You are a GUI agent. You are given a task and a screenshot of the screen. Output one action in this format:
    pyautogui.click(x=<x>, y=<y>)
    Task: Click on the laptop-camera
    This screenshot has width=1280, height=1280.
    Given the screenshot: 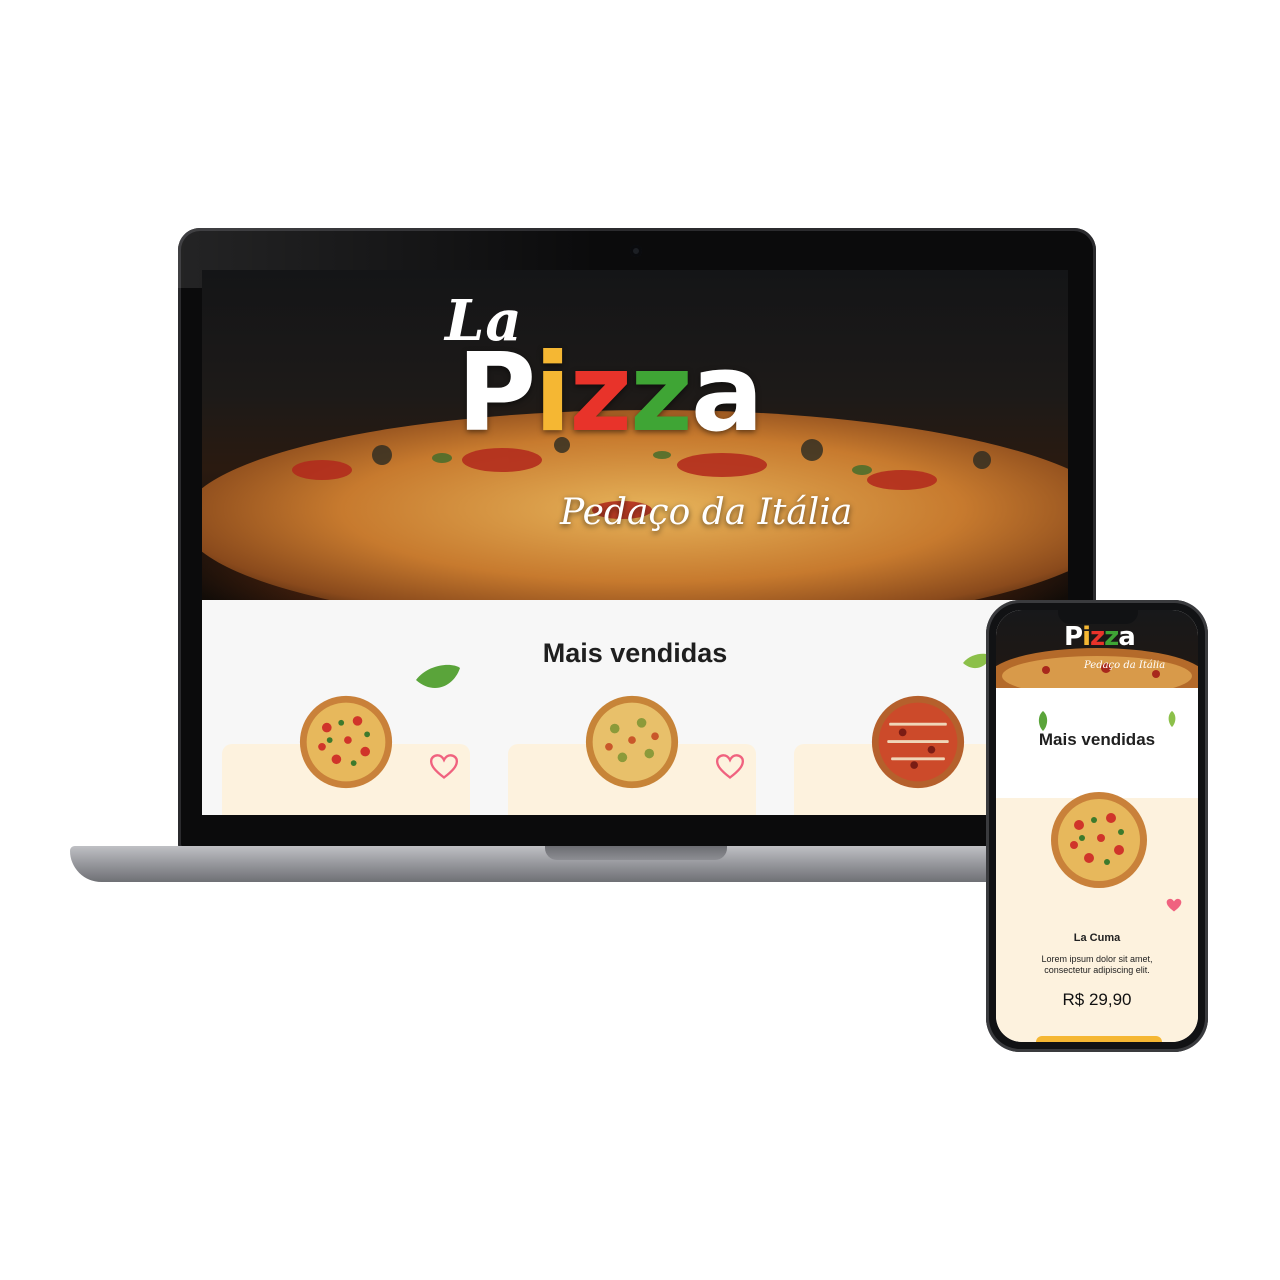 What is the action you would take?
    pyautogui.click(x=636, y=251)
    